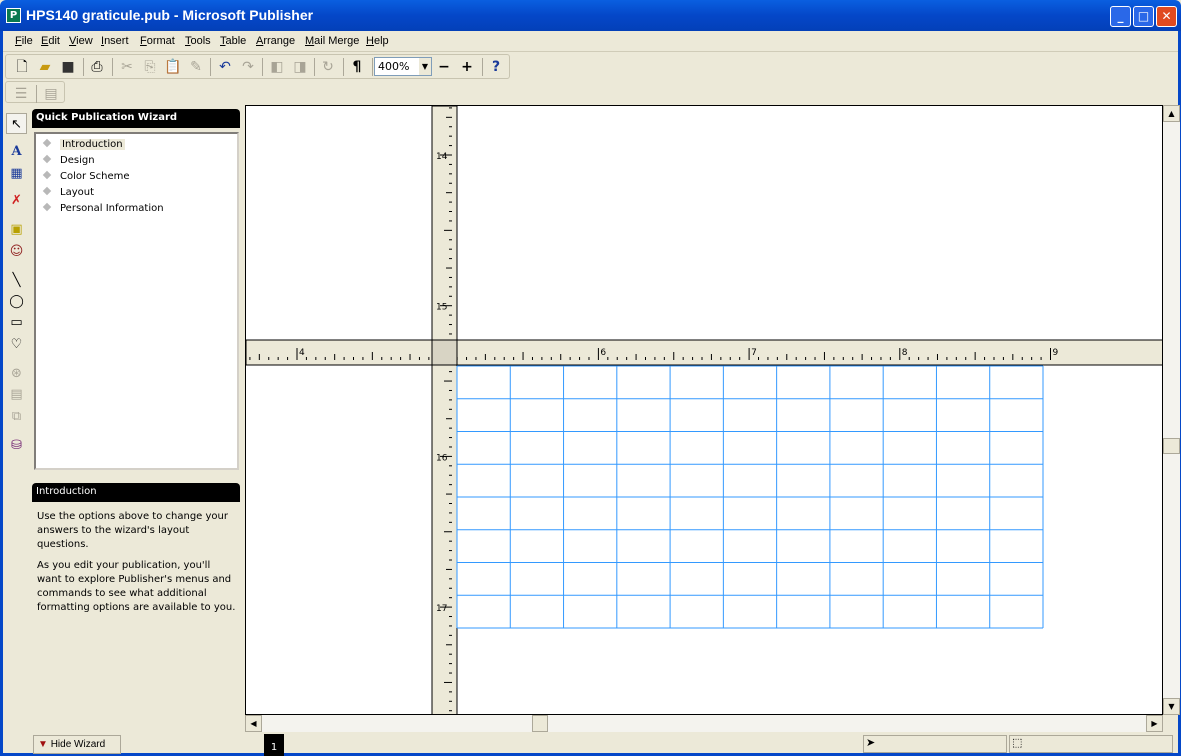 The width and height of the screenshot is (1181, 756). What do you see at coordinates (150, 67) in the screenshot?
I see `copy-icon: ⎘` at bounding box center [150, 67].